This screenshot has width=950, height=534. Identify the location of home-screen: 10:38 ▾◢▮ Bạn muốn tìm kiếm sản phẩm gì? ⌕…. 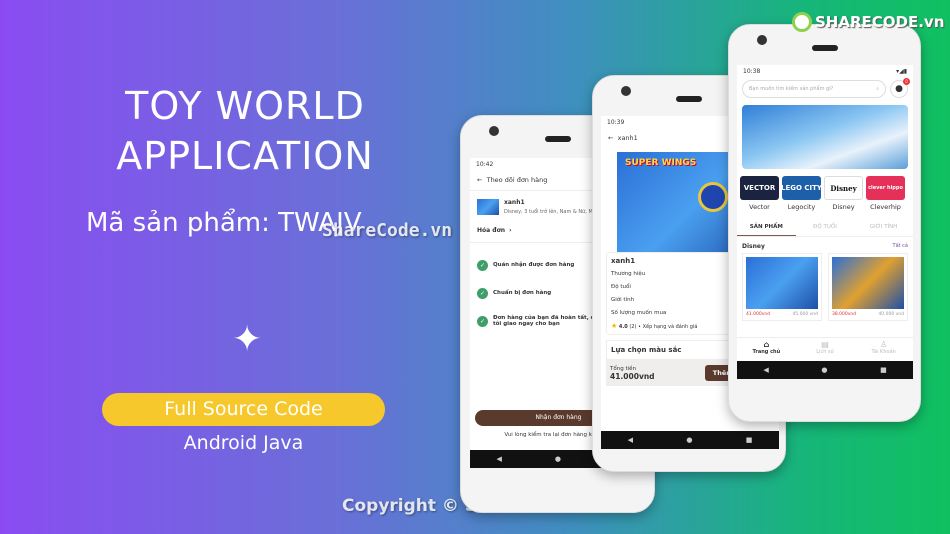
(825, 222).